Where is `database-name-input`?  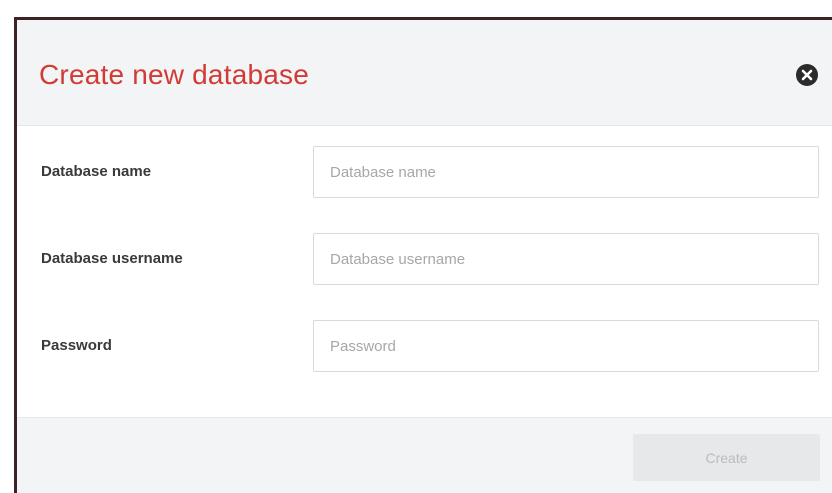
database-name-input is located at coordinates (566, 172).